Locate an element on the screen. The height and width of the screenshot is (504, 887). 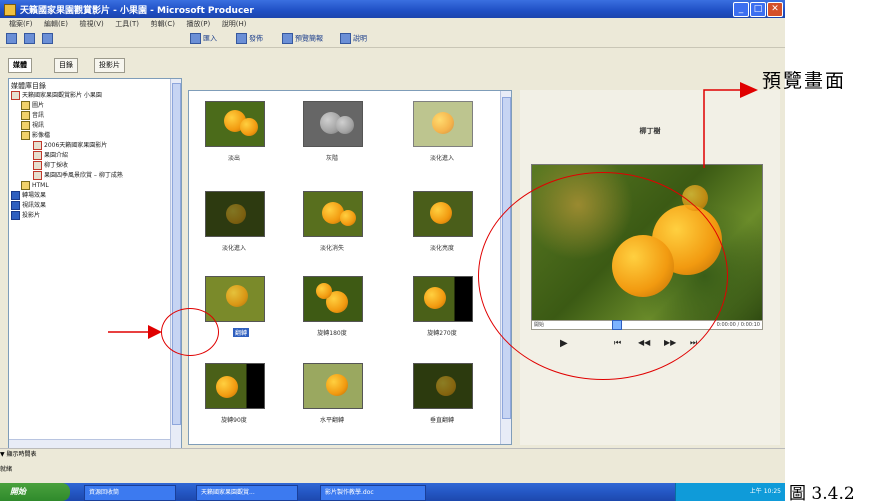
scroll-thumb is located at coordinates (176, 254).